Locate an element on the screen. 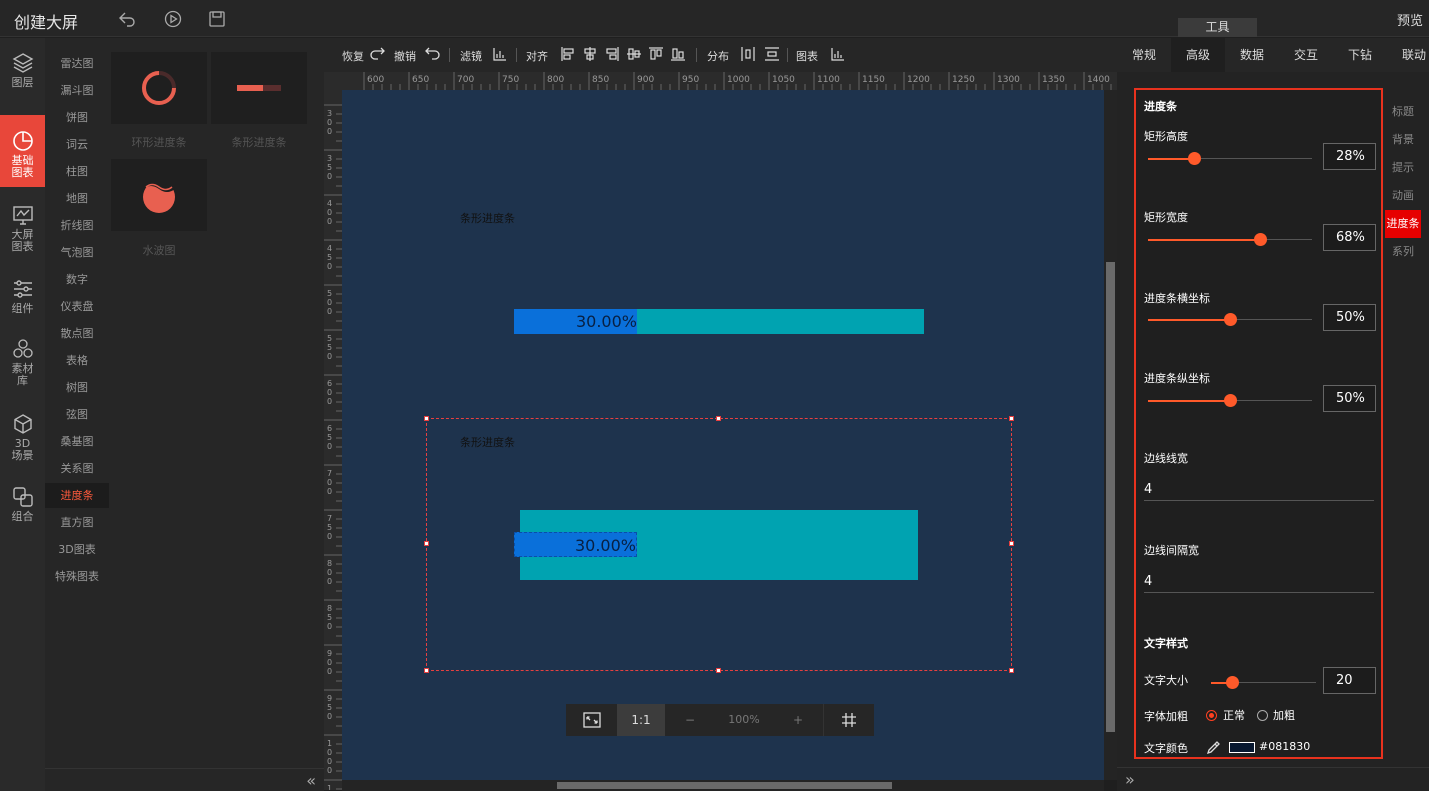 Image resolution: width=1429 pixels, height=791 pixels. font-size-slider is located at coordinates (1263, 682).